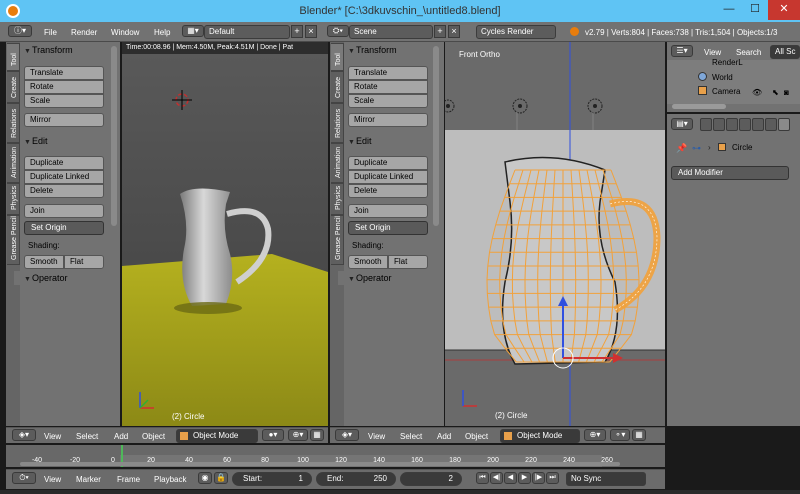 This screenshot has height=494, width=800. Describe the element at coordinates (729, 10) in the screenshot. I see `minimize-button: —` at that location.